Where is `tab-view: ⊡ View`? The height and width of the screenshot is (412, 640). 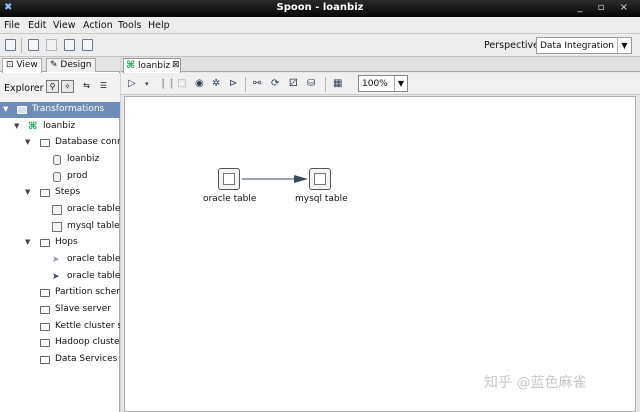 tab-view: ⊡ View is located at coordinates (22, 65).